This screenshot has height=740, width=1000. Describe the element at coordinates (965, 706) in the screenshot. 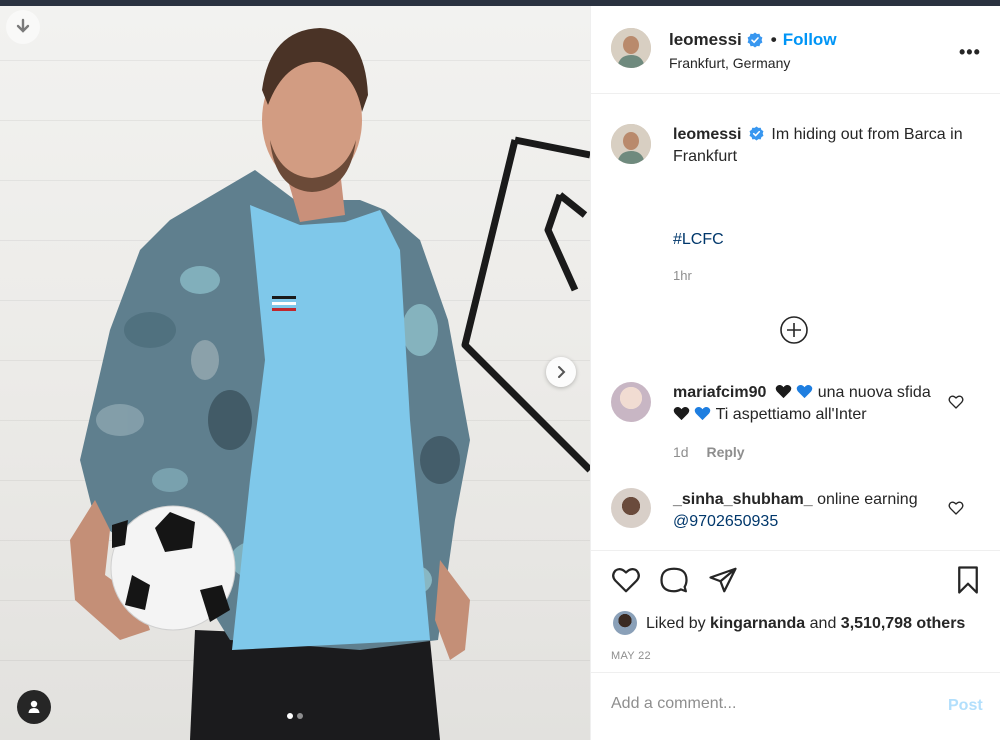

I see `post-comment-button: Post` at that location.